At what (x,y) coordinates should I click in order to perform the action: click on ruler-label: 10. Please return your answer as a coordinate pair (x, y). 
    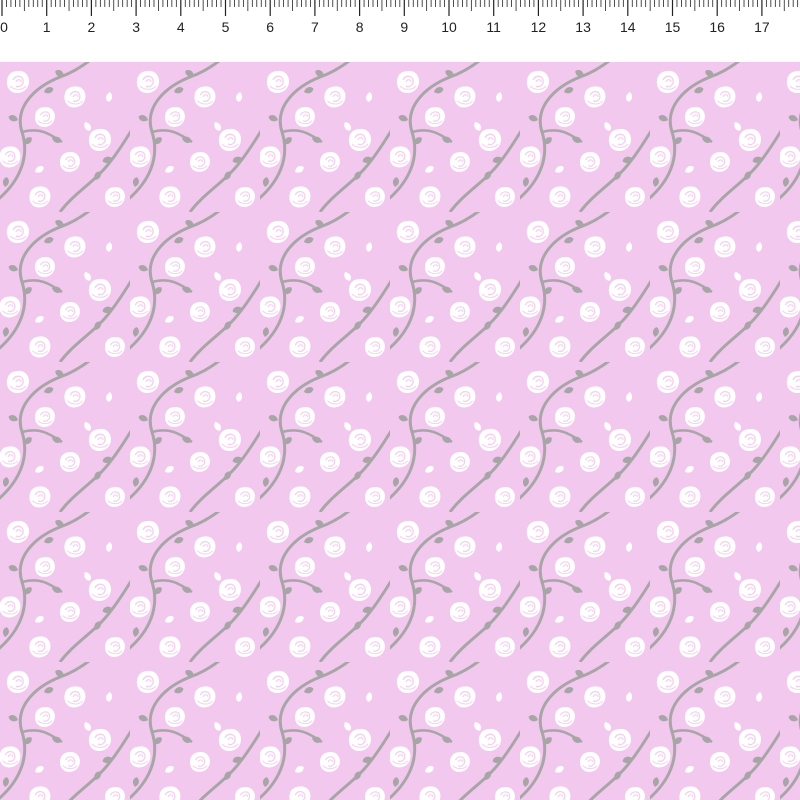
    Looking at the image, I should click on (449, 27).